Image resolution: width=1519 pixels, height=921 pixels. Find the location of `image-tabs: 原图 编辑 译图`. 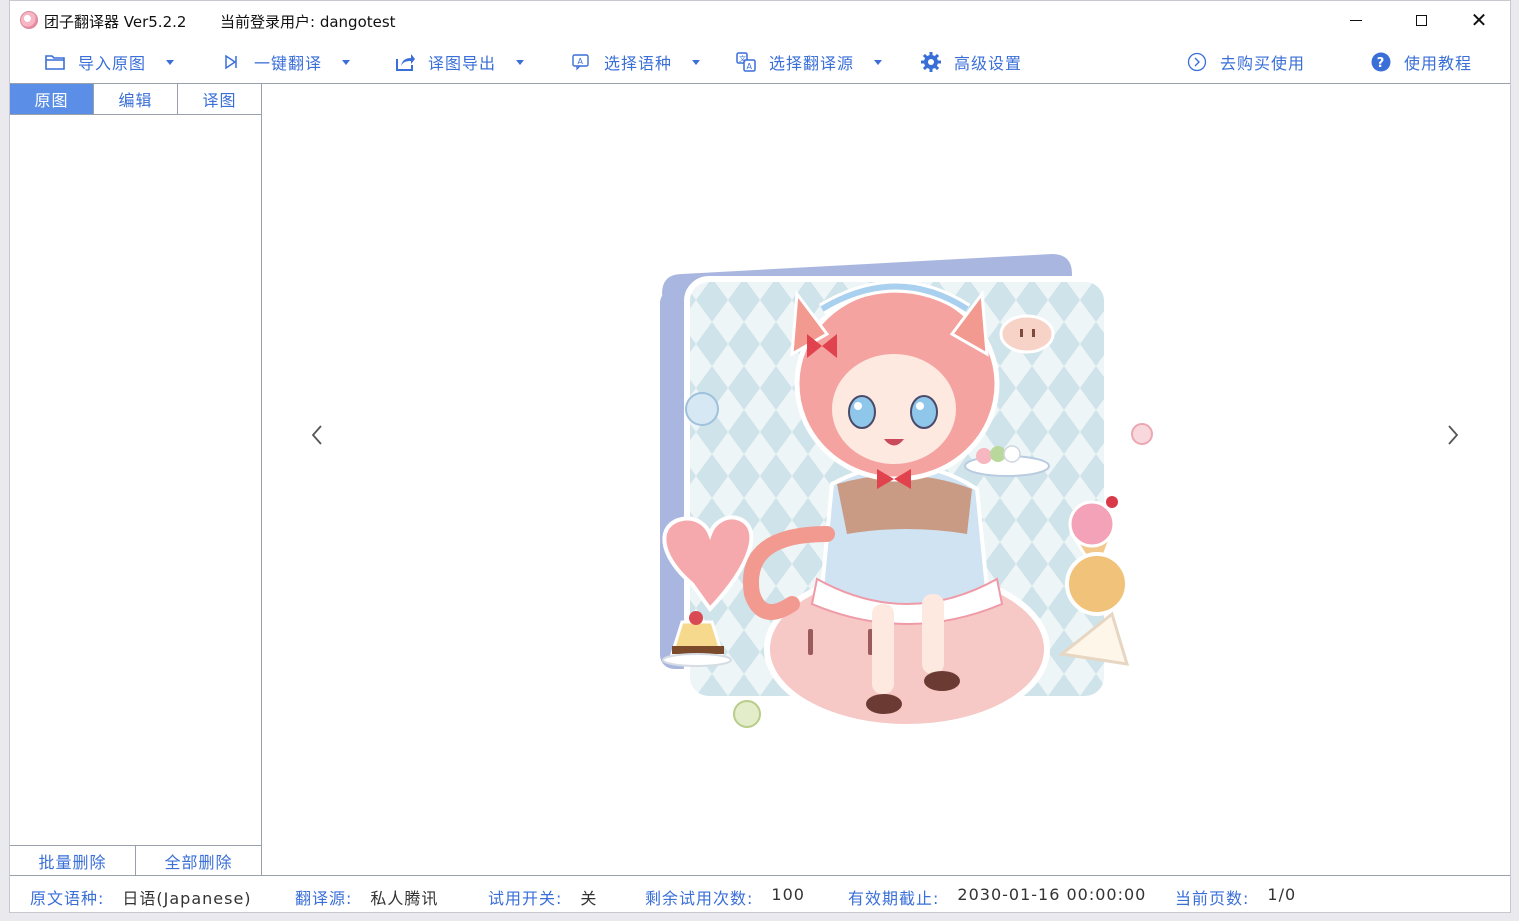

image-tabs: 原图 编辑 译图 is located at coordinates (135, 99).